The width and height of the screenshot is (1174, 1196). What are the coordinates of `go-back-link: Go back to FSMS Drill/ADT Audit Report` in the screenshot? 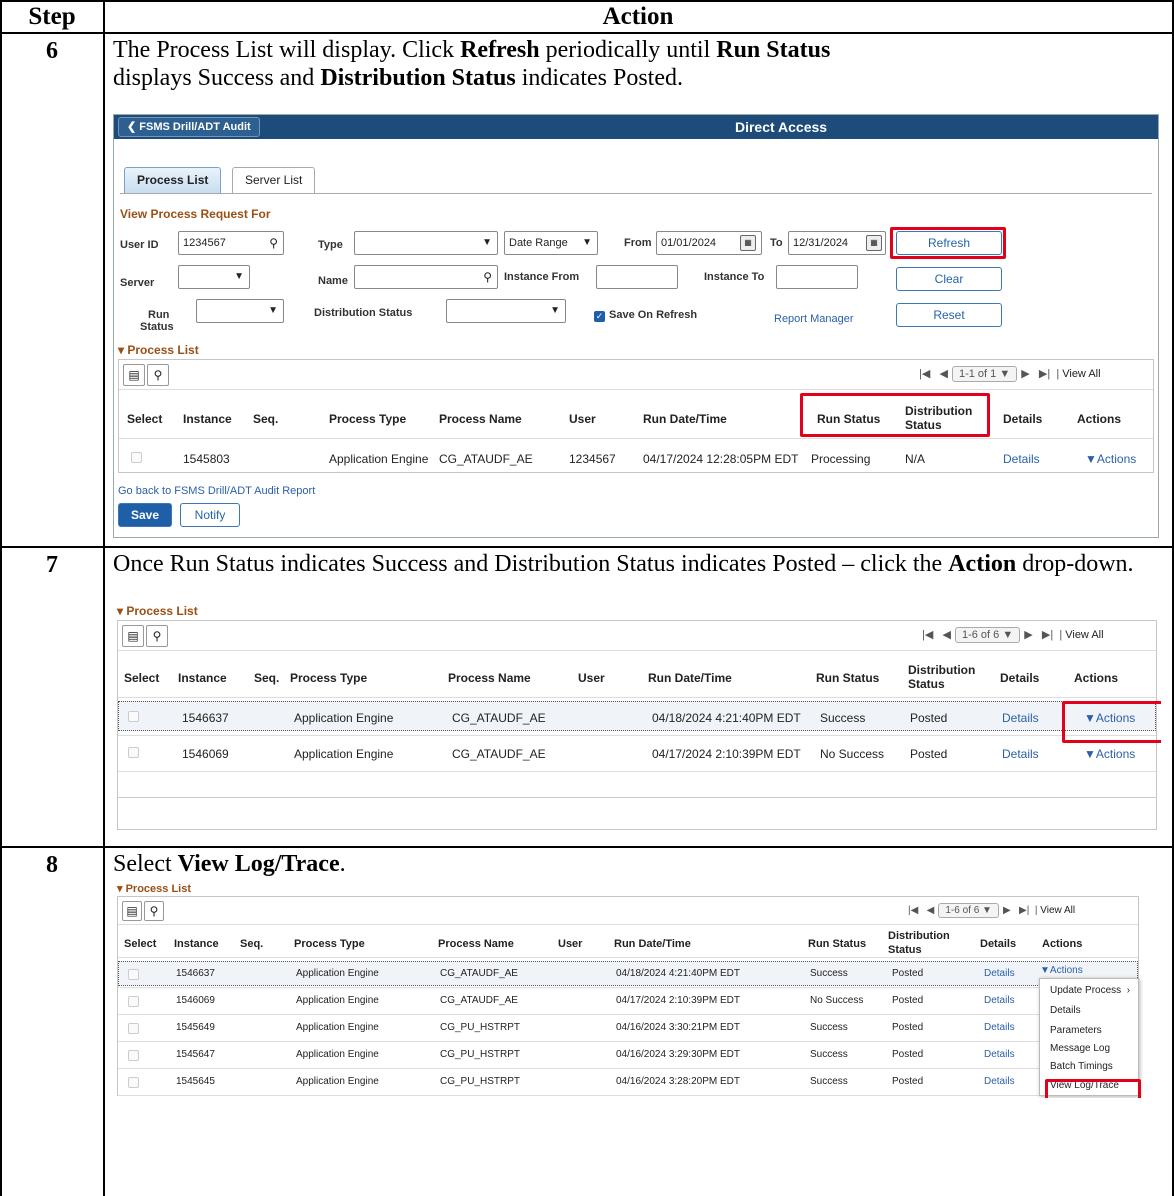 It's located at (216, 491).